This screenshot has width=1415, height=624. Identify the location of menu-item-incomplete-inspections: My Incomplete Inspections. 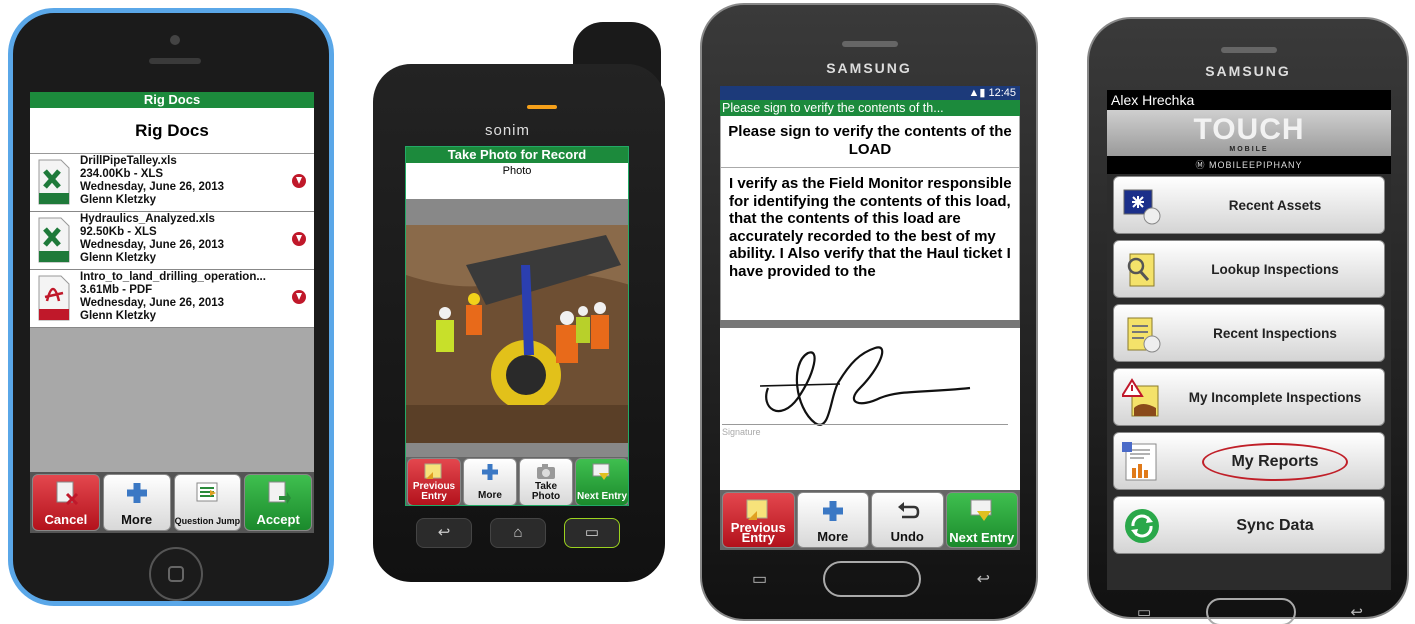
(1249, 397).